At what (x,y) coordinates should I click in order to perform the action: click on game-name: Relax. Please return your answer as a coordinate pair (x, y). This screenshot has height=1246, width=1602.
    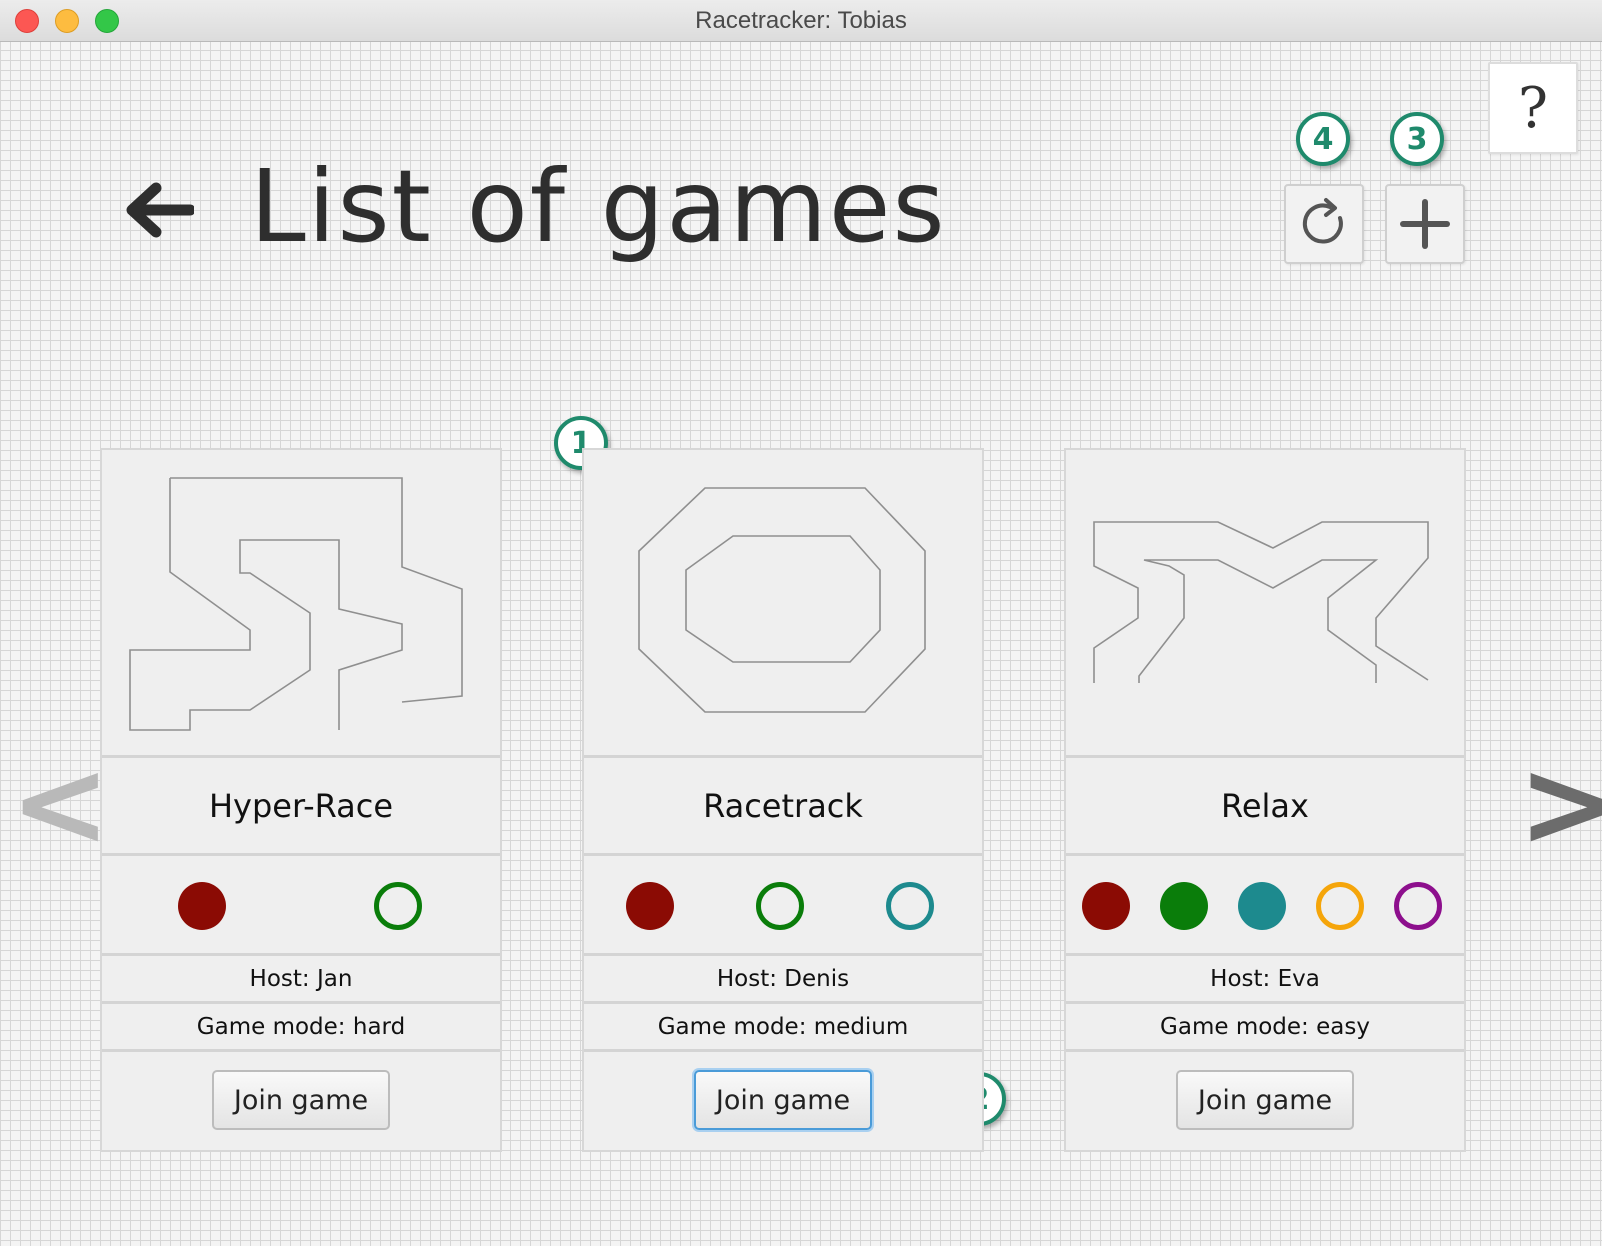
    Looking at the image, I should click on (1265, 807).